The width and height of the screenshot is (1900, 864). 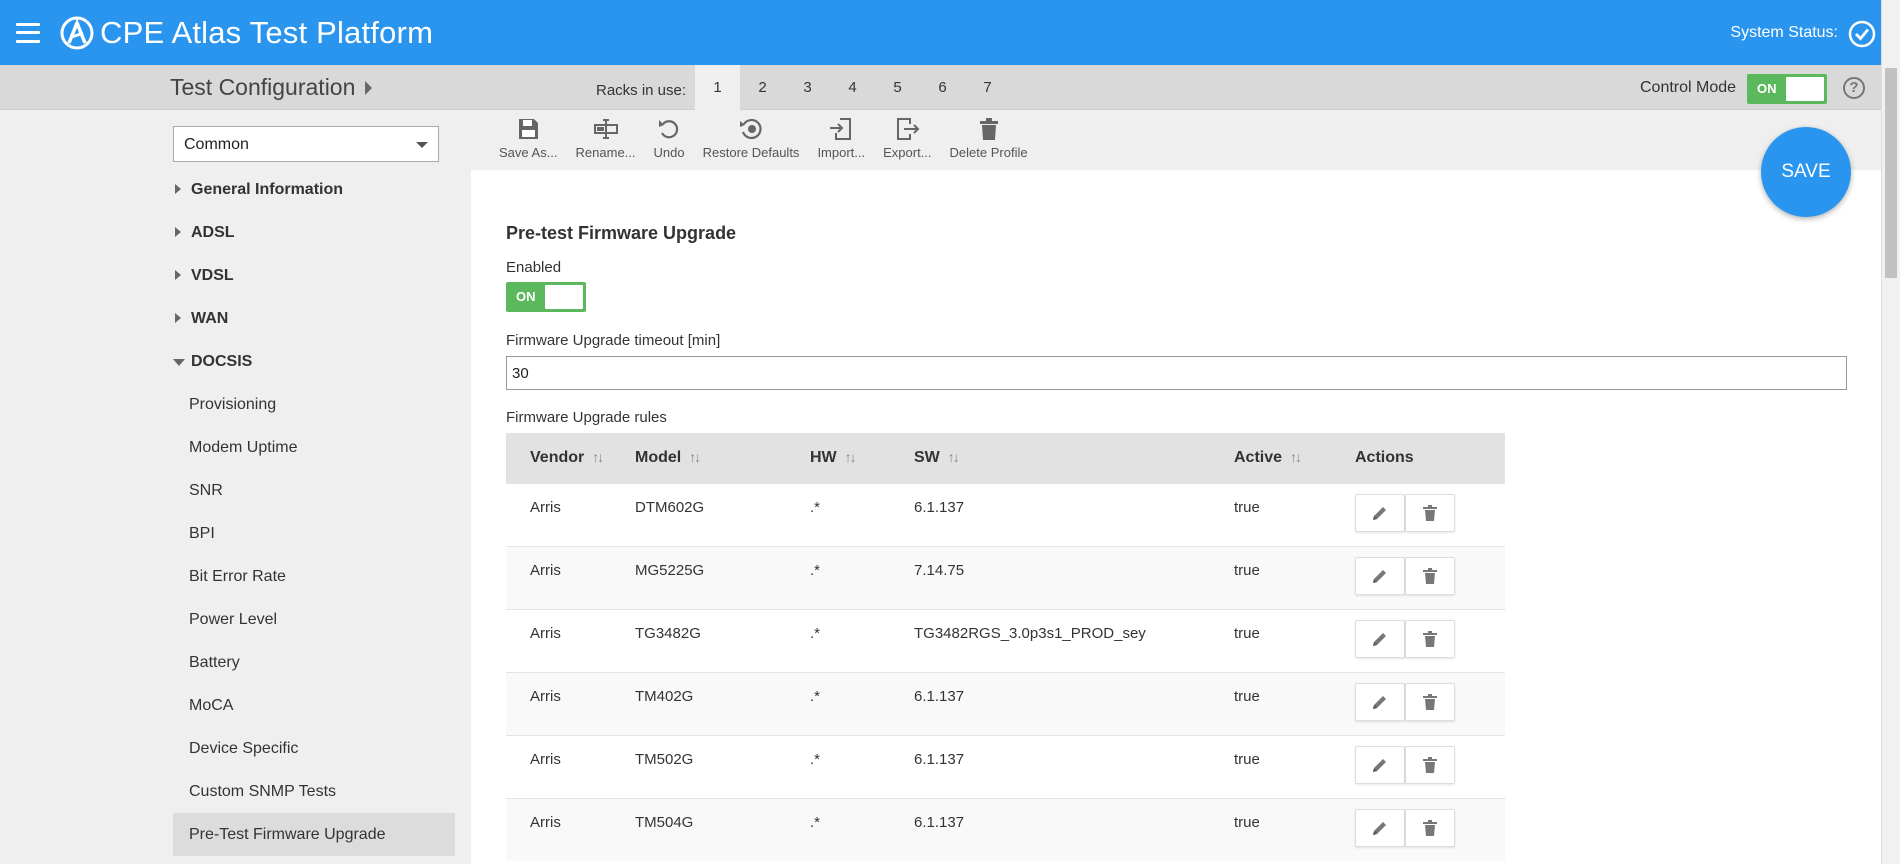 What do you see at coordinates (664, 822) in the screenshot?
I see `cell-model: TM504G` at bounding box center [664, 822].